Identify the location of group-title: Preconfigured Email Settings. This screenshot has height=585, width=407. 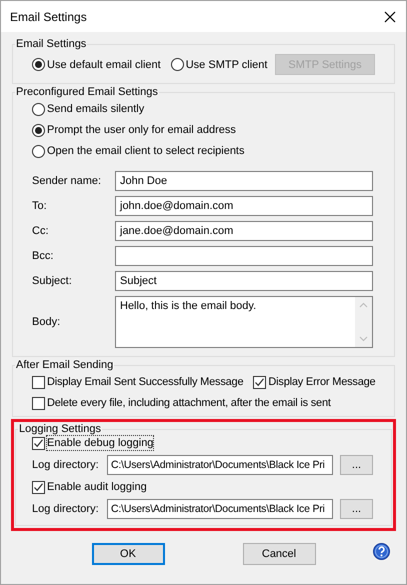
(87, 92).